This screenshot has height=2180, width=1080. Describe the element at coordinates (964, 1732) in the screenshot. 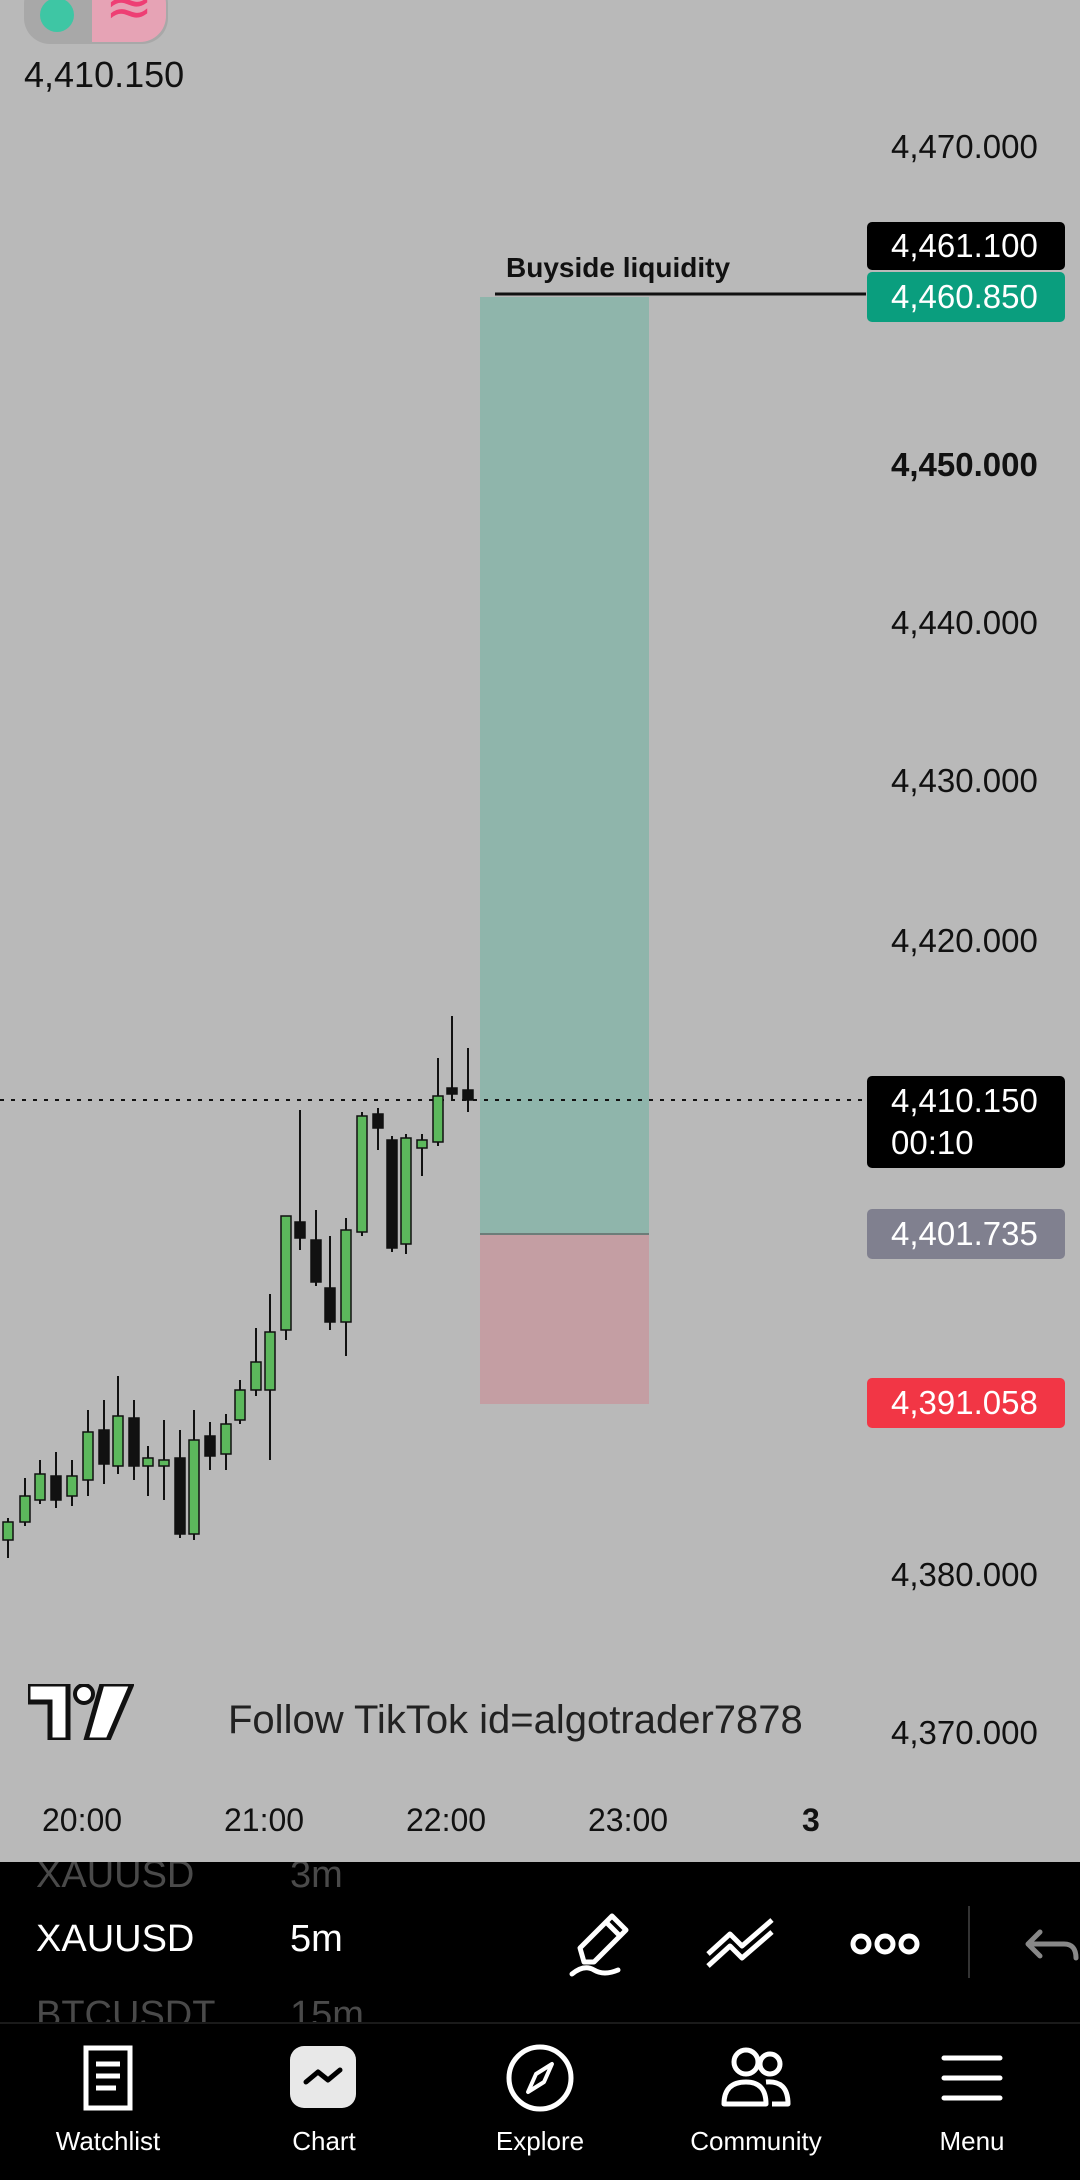

I see `price-axis-label: 4,370.000` at that location.